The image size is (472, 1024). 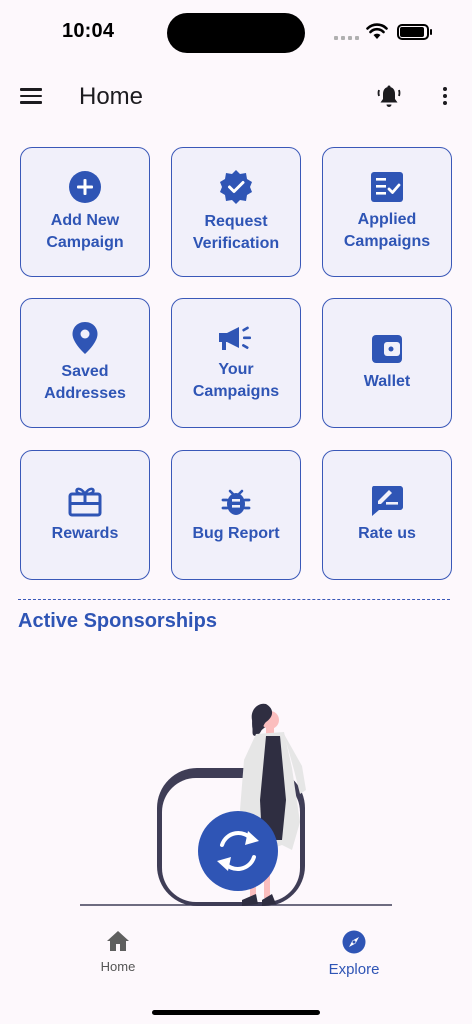 I want to click on tile-wallet: Wallet, so click(x=387, y=363).